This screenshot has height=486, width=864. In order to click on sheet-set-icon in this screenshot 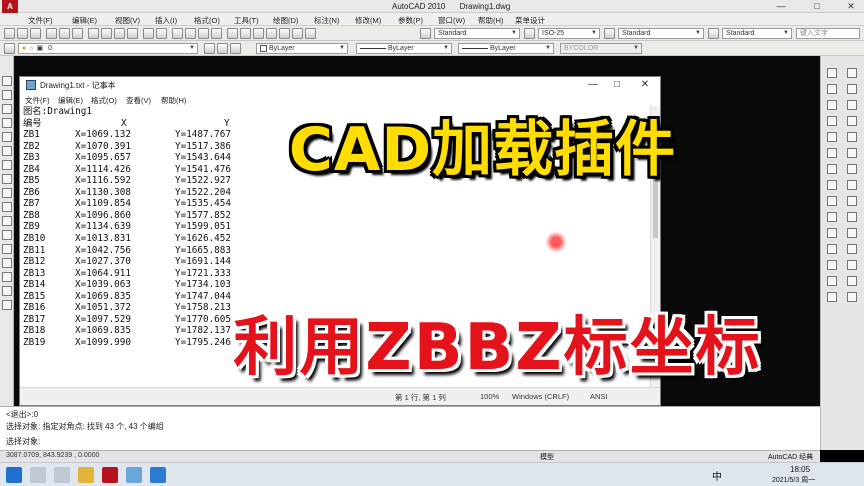, I will do `click(271, 33)`.